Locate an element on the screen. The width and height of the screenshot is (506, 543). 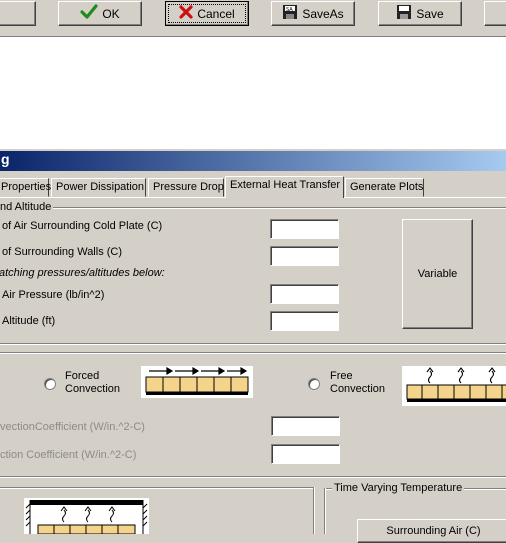
save-button: Save is located at coordinates (420, 13).